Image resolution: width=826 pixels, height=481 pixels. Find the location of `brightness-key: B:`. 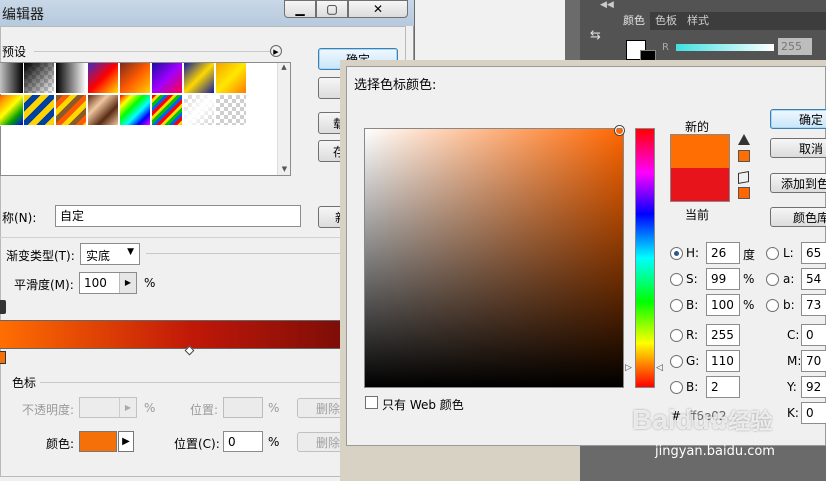

brightness-key: B: is located at coordinates (692, 305).